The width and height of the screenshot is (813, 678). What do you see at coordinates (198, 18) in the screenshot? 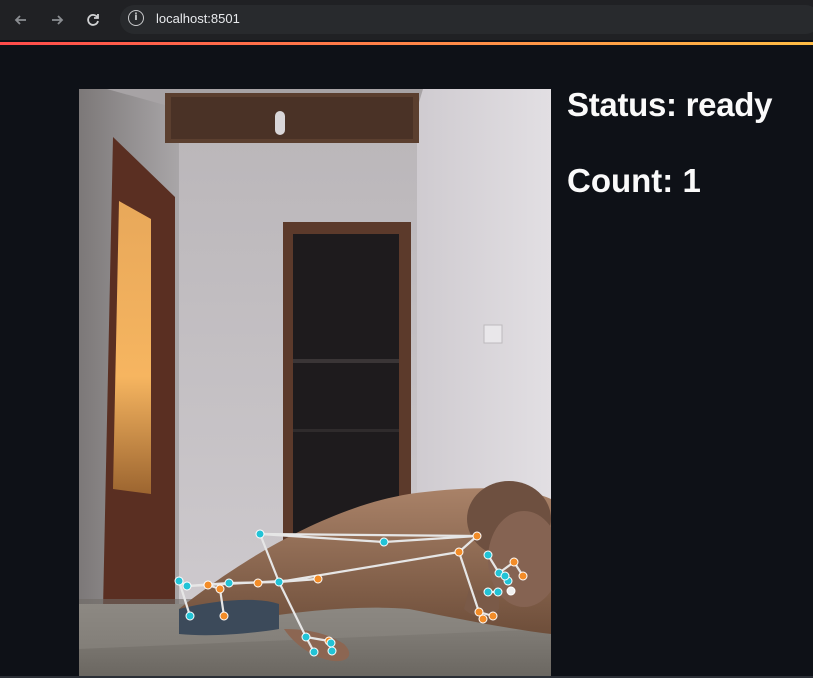
I see `url-text: localhost:8501` at bounding box center [198, 18].